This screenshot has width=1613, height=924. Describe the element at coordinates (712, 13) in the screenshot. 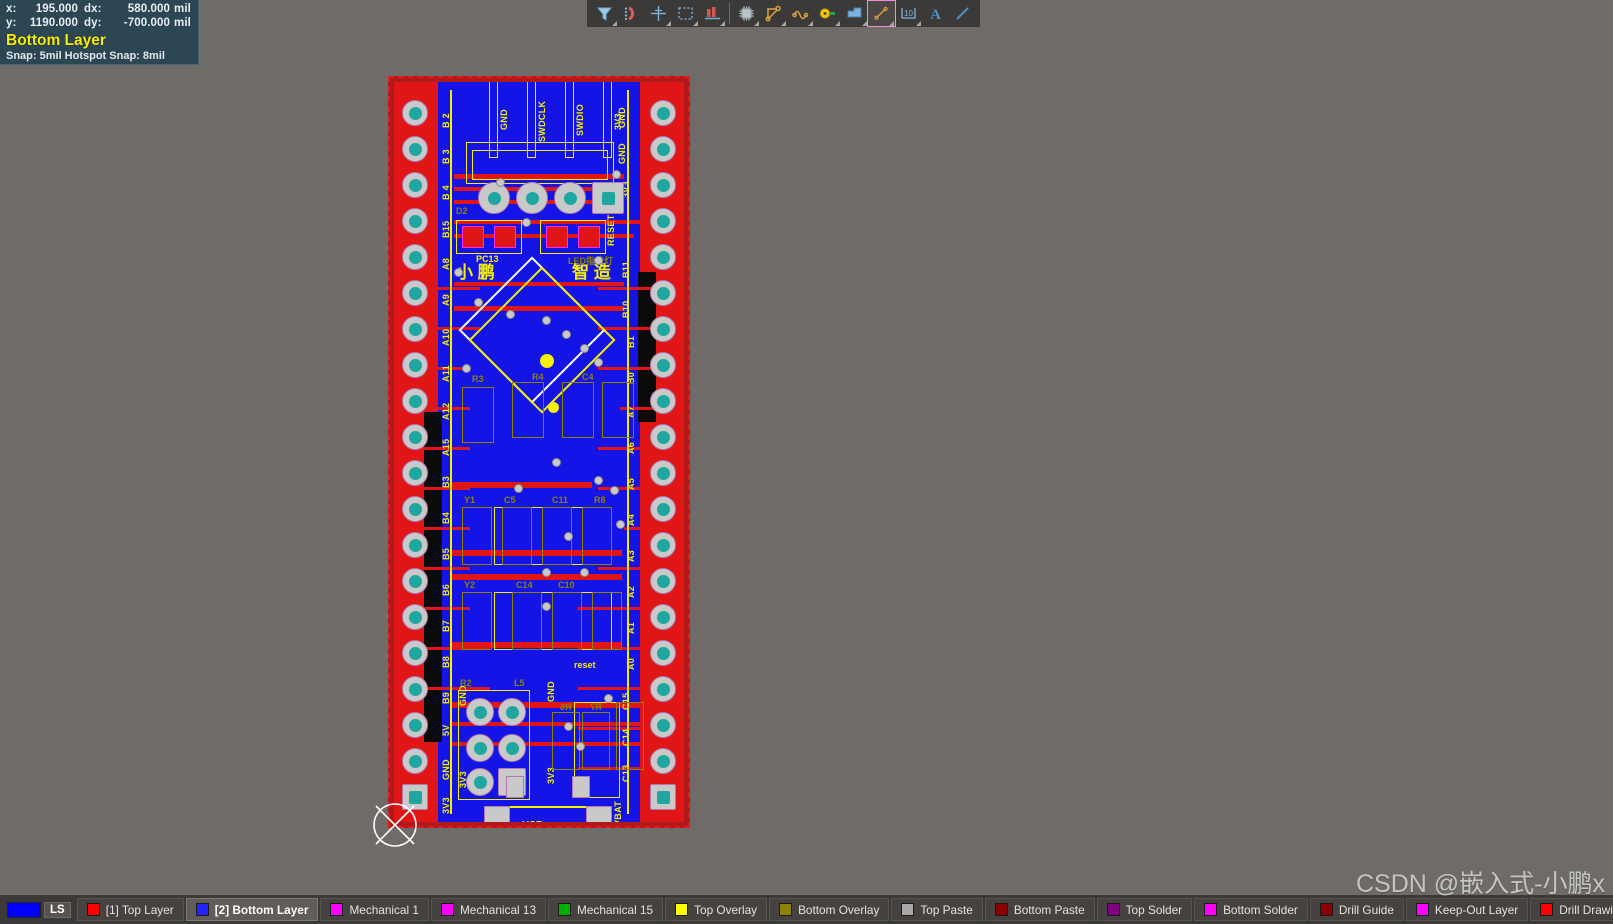

I see `align-icon` at that location.